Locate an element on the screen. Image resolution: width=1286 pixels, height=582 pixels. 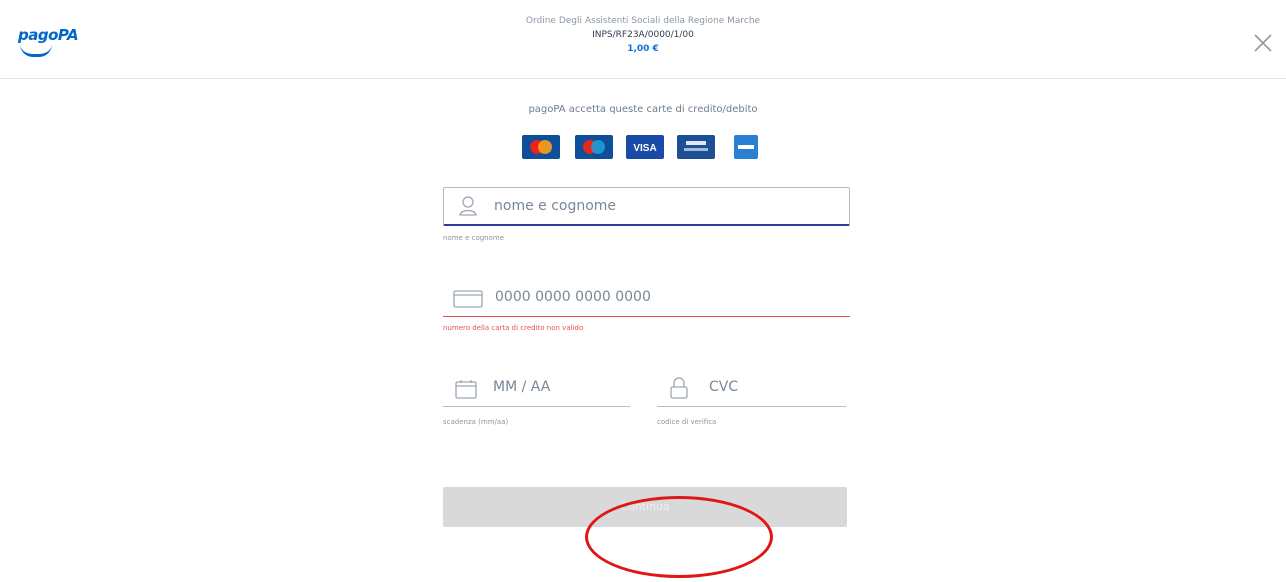
logo-swoosh-icon is located at coordinates (36, 50).